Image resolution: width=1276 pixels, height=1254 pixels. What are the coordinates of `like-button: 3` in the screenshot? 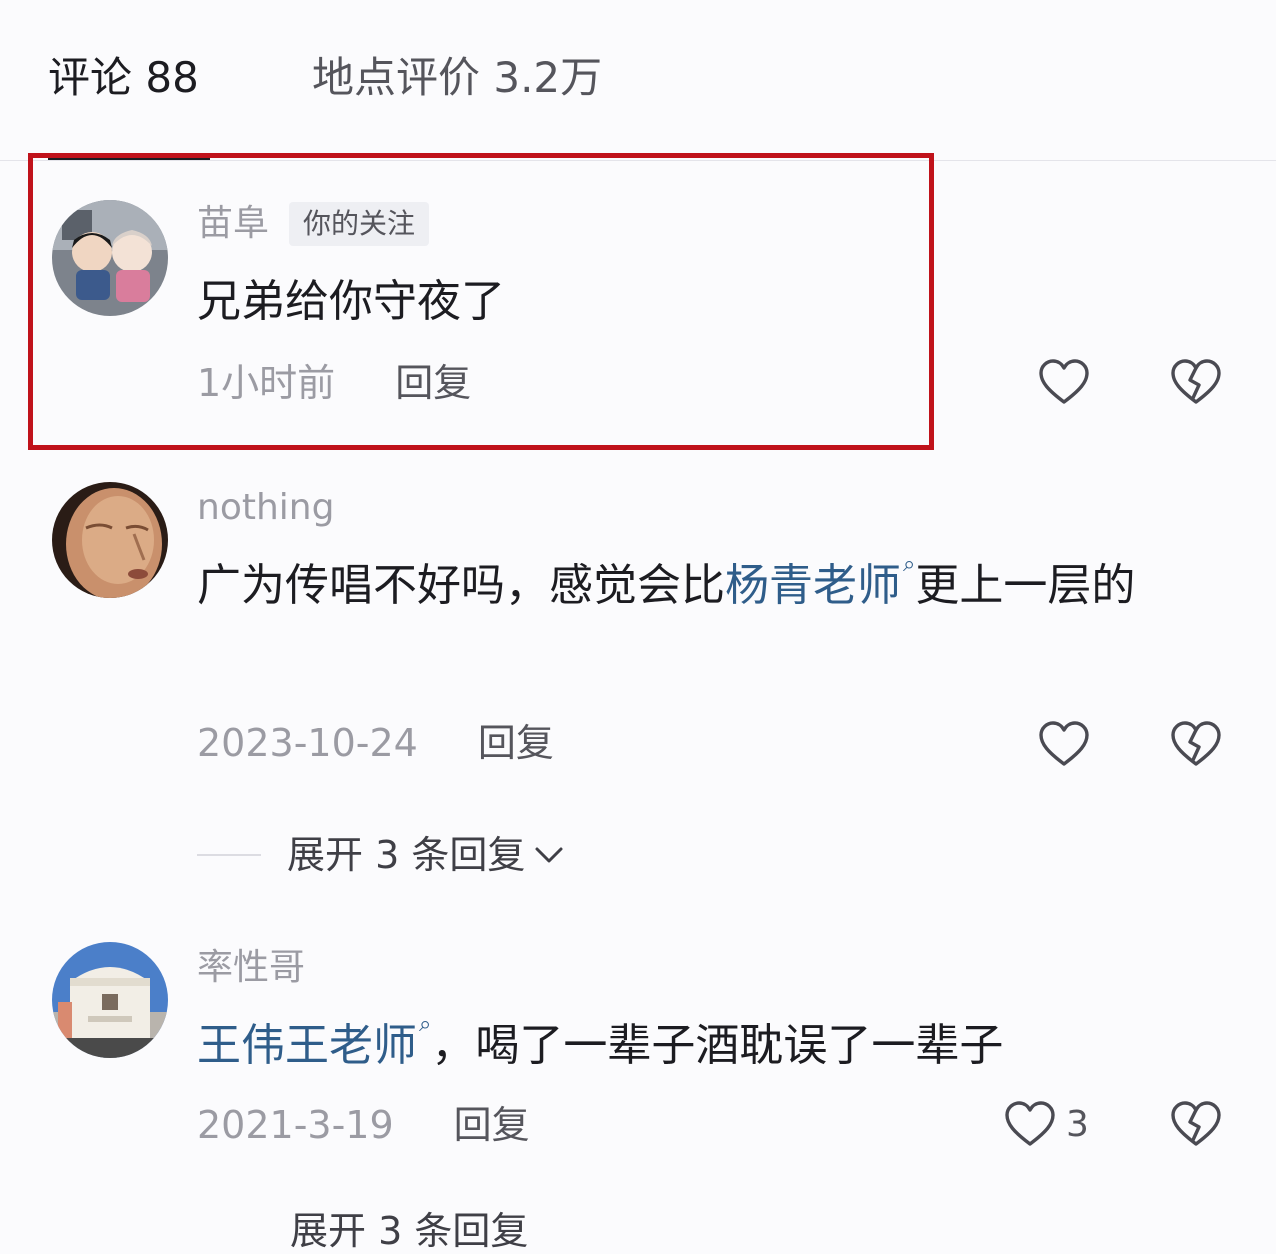 It's located at (1046, 1124).